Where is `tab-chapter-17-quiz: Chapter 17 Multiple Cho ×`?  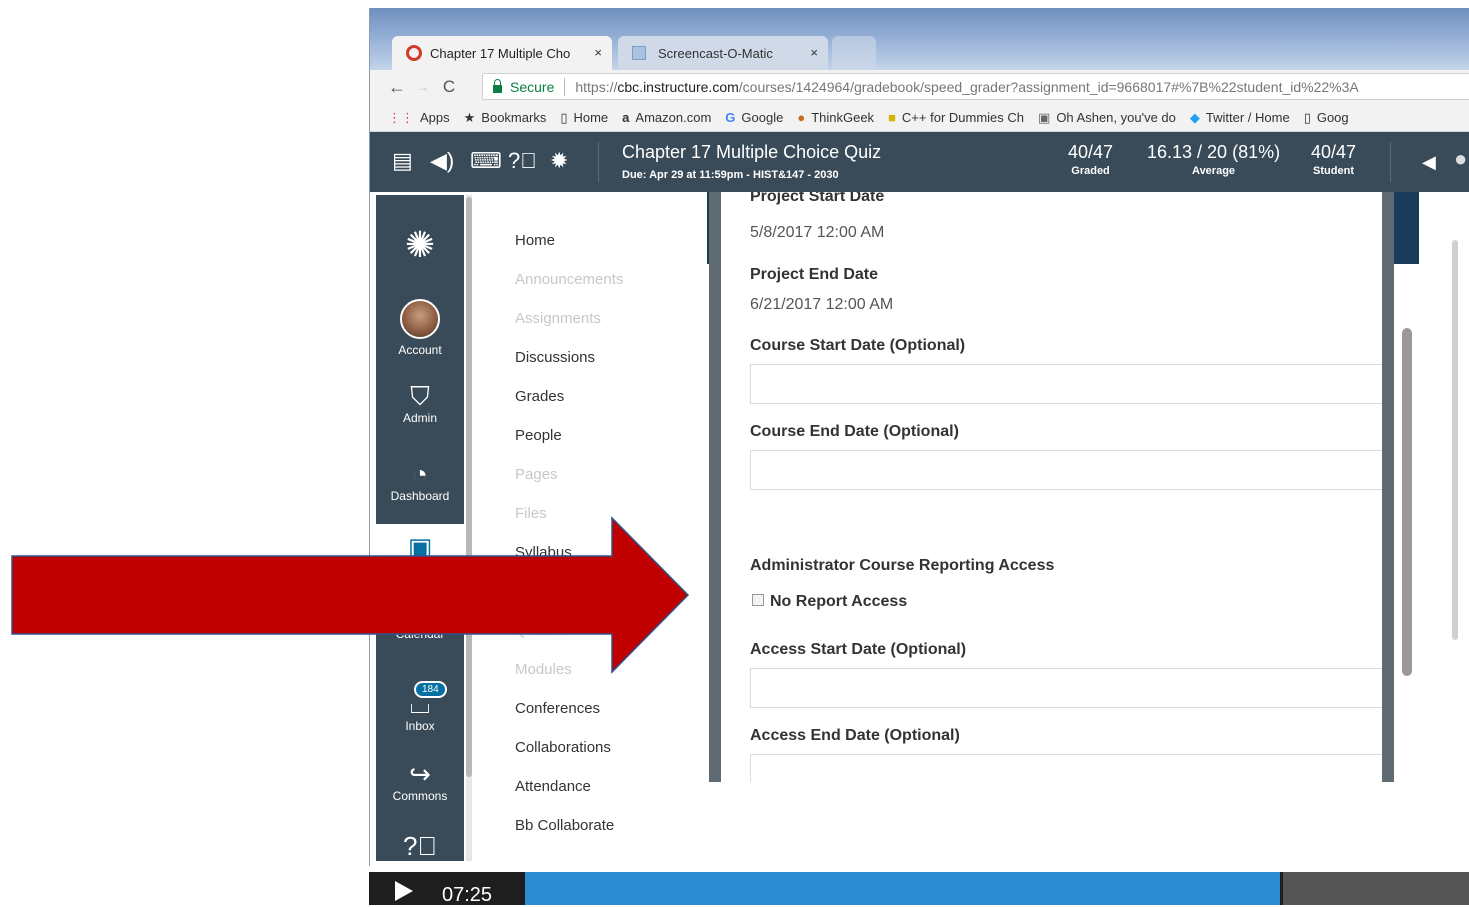
tab-chapter-17-quiz: Chapter 17 Multiple Cho × is located at coordinates (502, 53).